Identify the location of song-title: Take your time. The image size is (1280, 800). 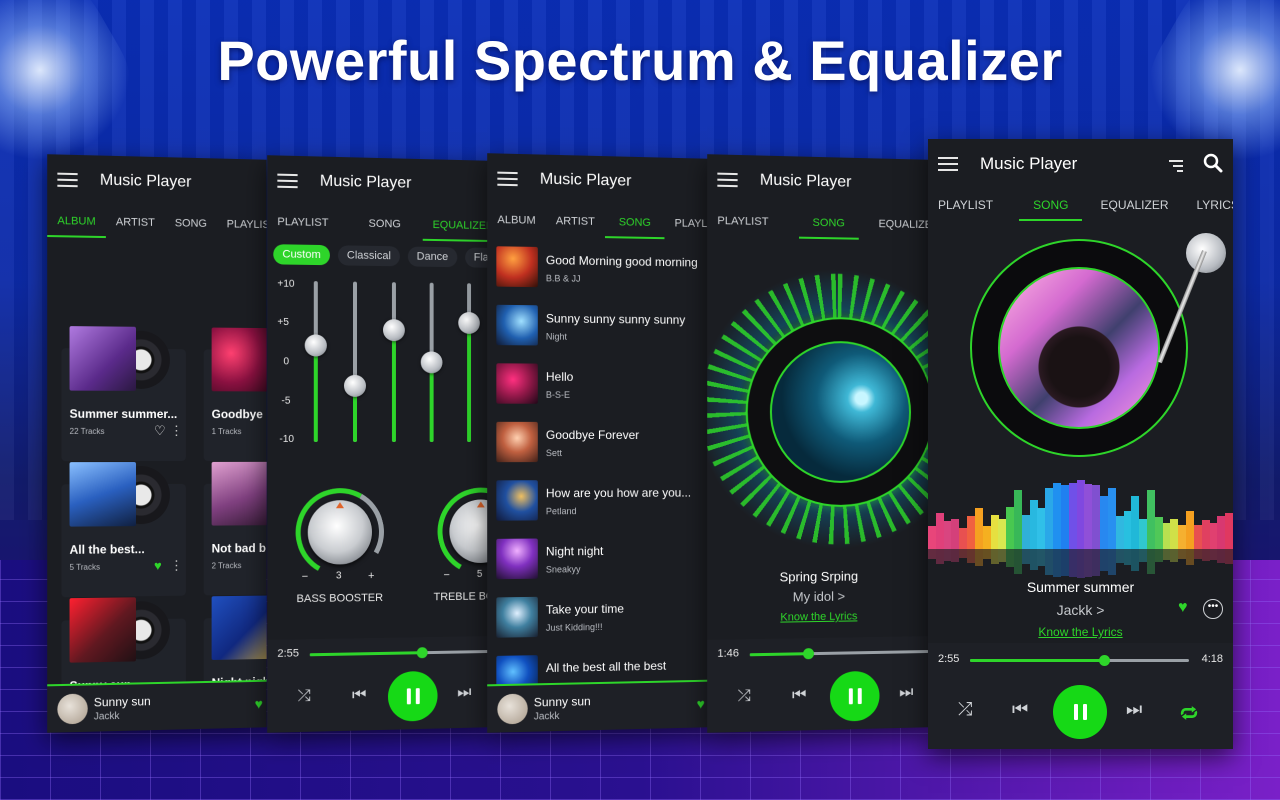
(584, 609).